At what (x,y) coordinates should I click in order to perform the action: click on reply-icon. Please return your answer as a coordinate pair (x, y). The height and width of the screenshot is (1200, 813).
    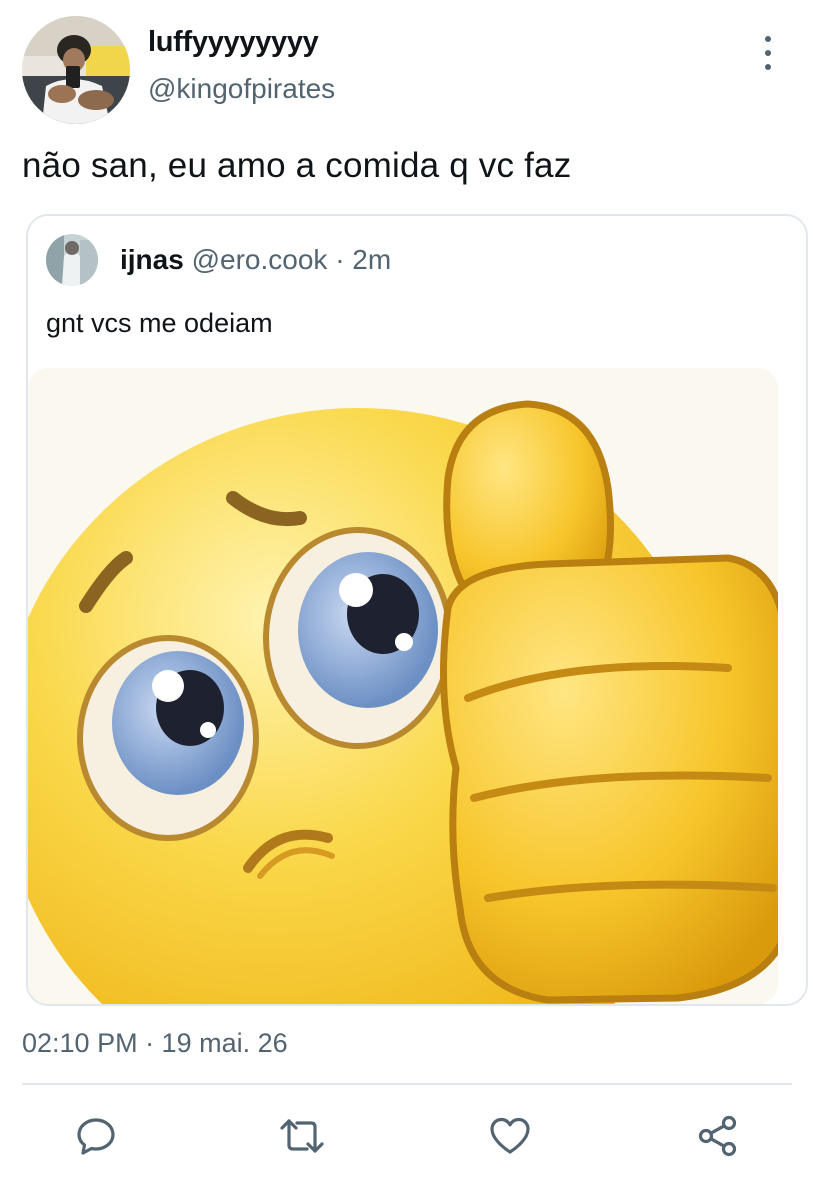
    Looking at the image, I should click on (96, 1136).